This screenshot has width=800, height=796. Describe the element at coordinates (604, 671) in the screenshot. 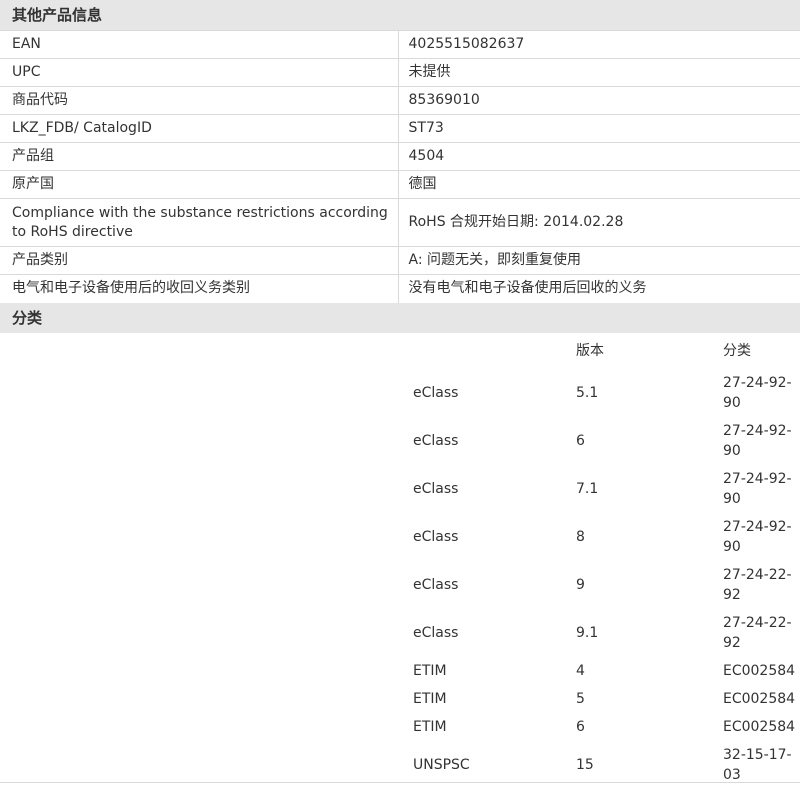

I see `table-row: ETIM 4 EC002584` at that location.